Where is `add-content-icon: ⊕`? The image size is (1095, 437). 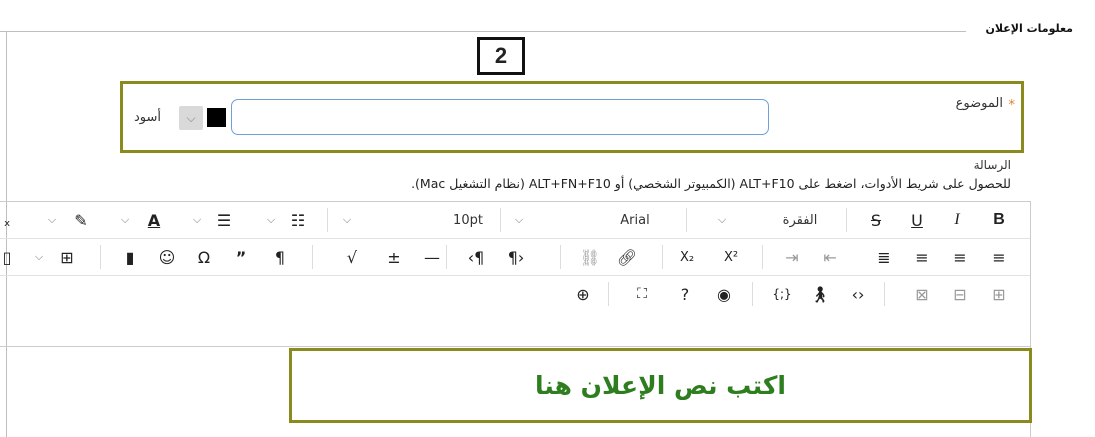 add-content-icon: ⊕ is located at coordinates (583, 294).